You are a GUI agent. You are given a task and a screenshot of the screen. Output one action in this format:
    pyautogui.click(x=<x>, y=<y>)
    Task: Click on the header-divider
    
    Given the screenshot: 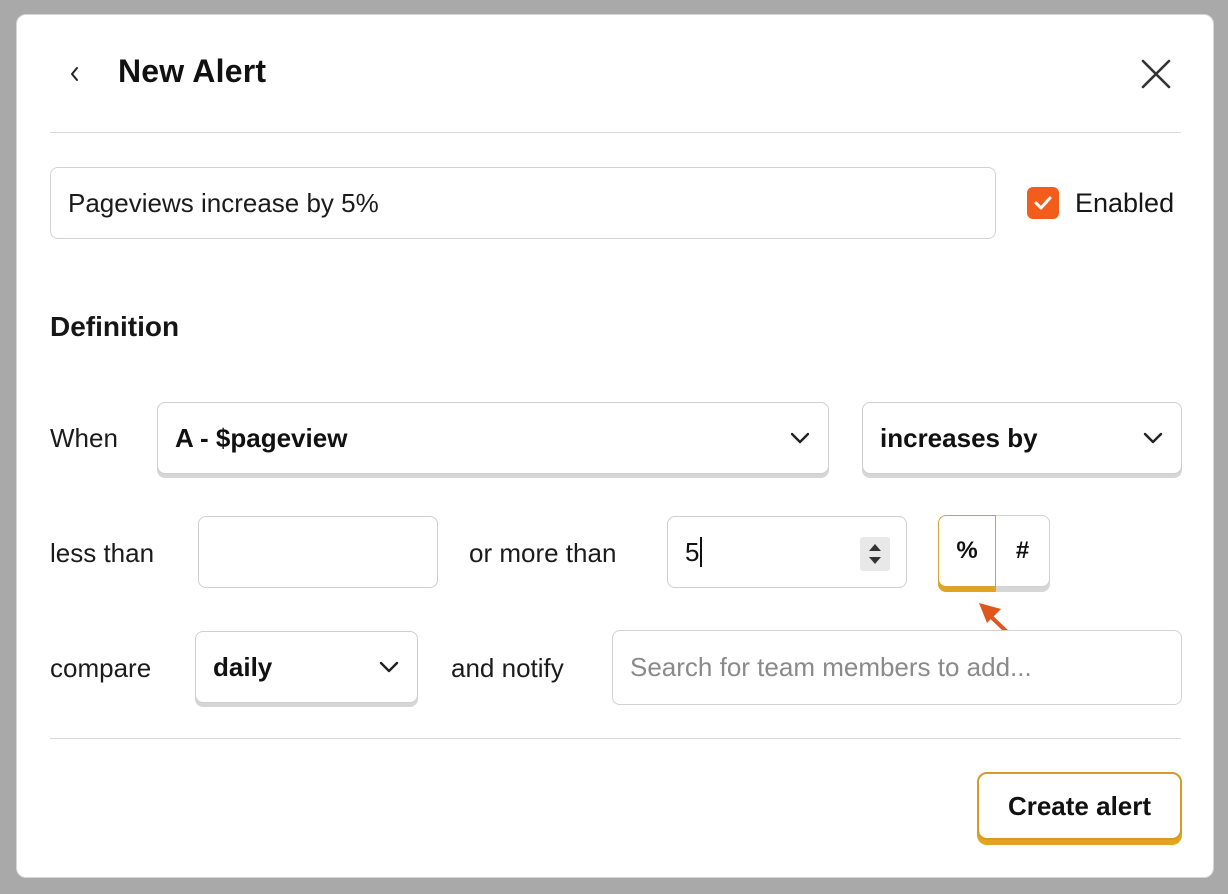 What is the action you would take?
    pyautogui.click(x=615, y=132)
    